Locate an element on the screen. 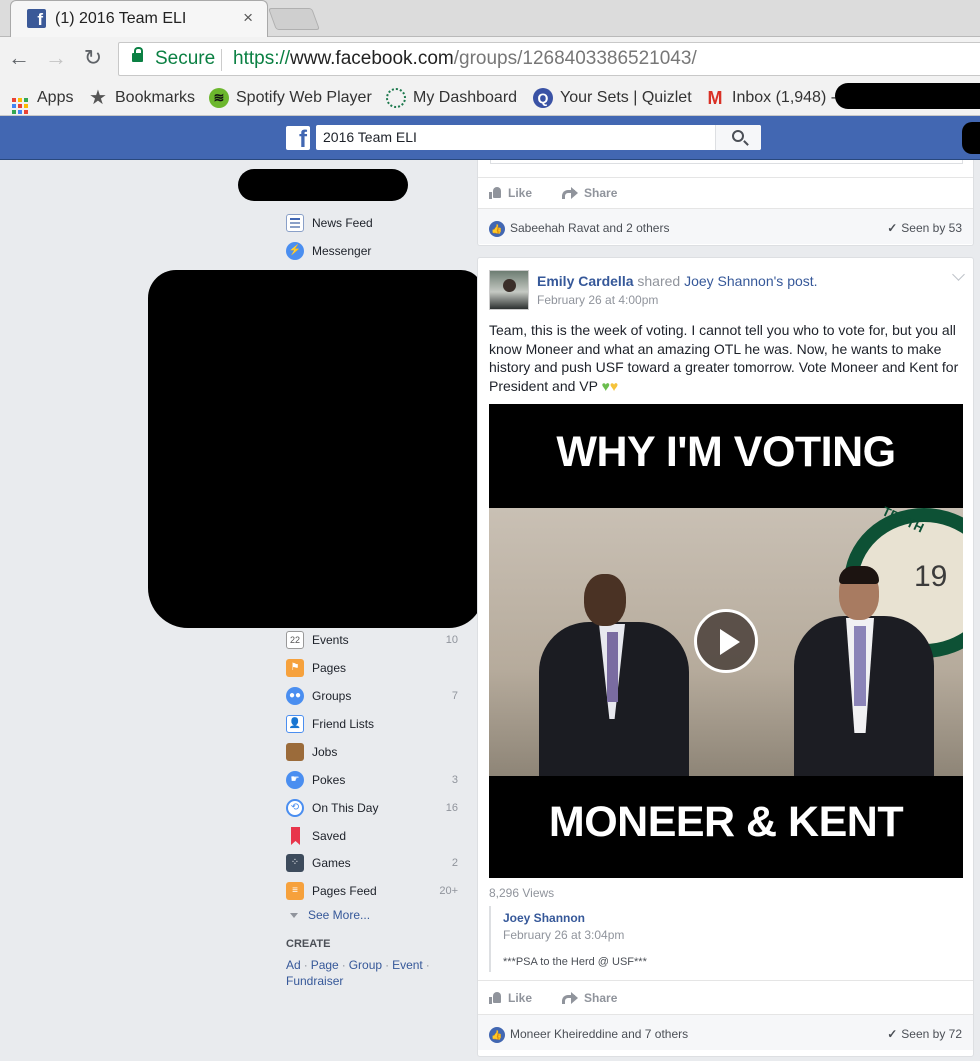 The image size is (980, 1061). search-value: 2016 Team ELI is located at coordinates (370, 137).